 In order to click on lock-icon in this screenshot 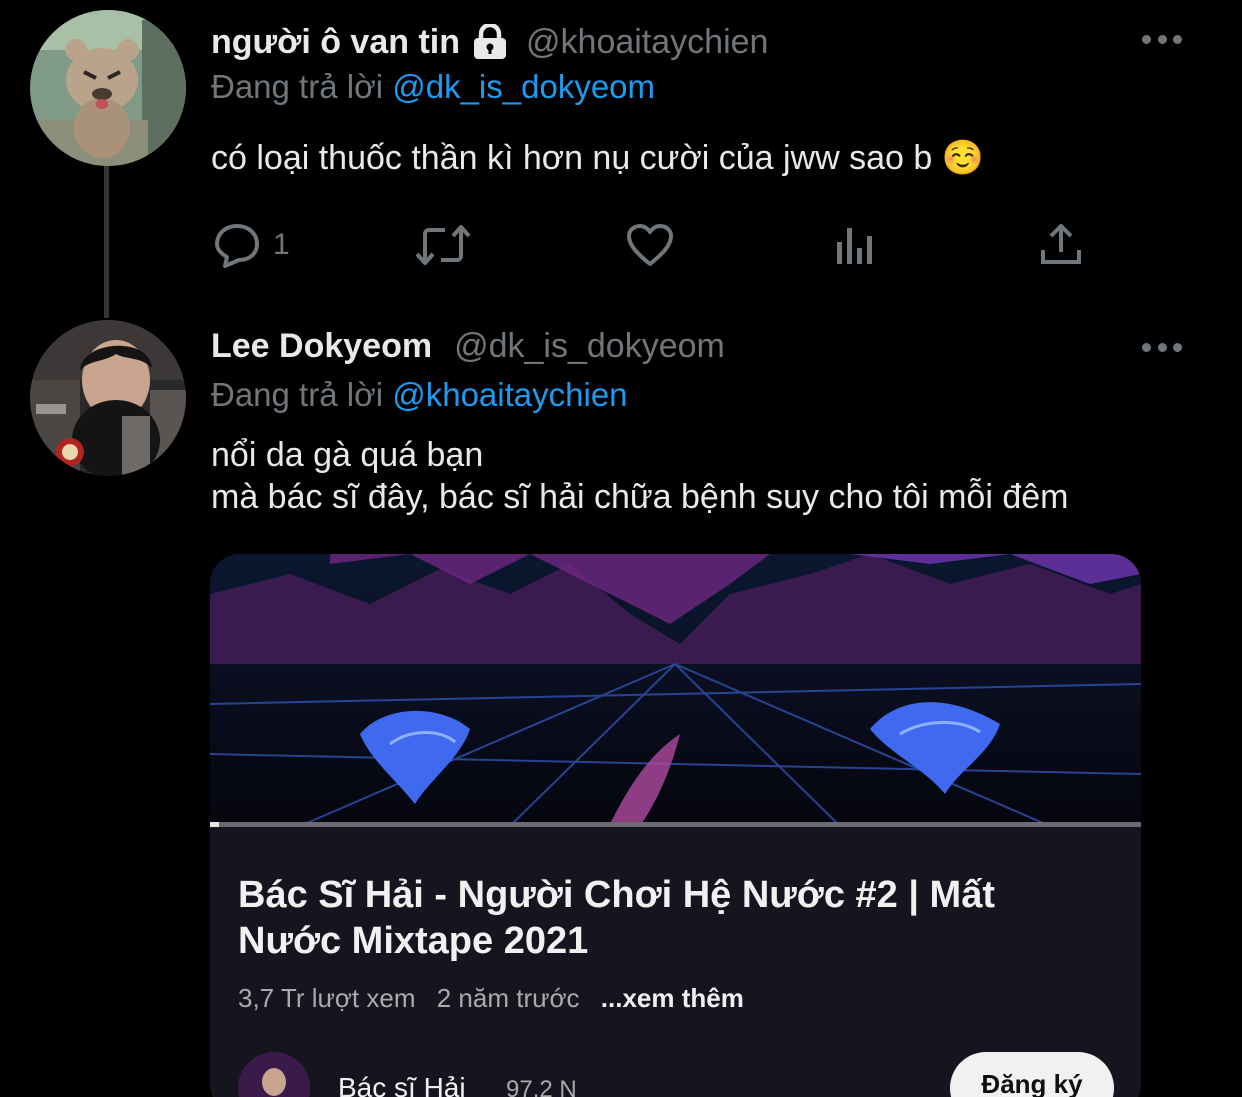, I will do `click(490, 42)`.